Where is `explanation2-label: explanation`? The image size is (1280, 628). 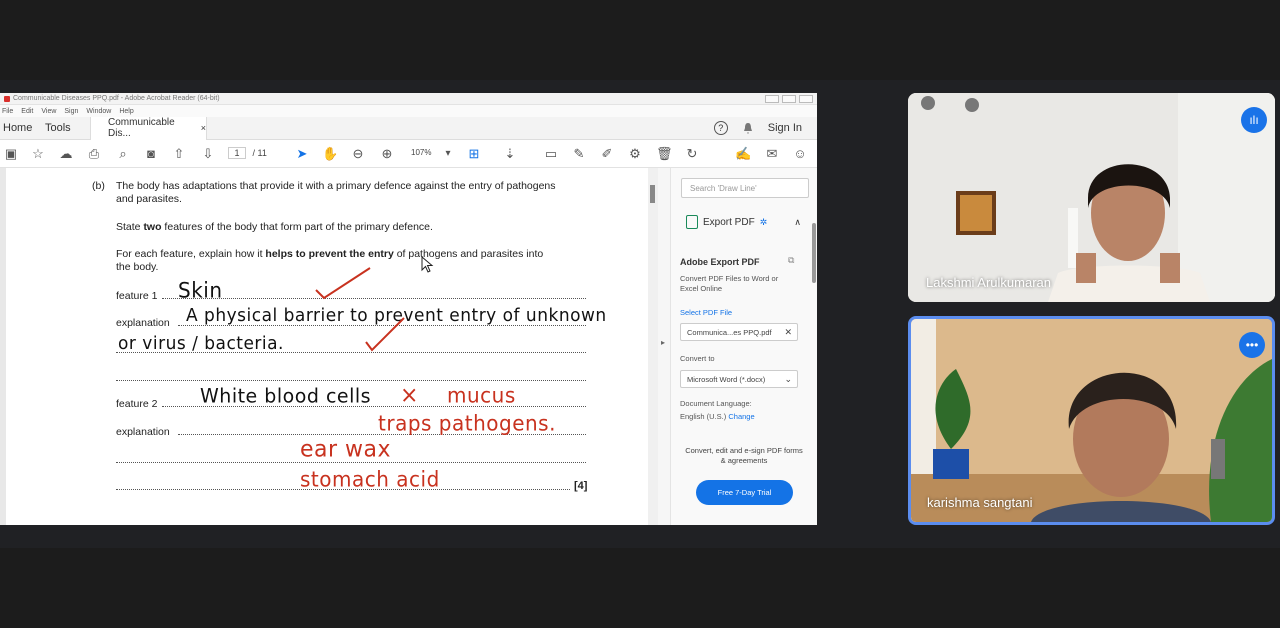
explanation2-label: explanation is located at coordinates (143, 432).